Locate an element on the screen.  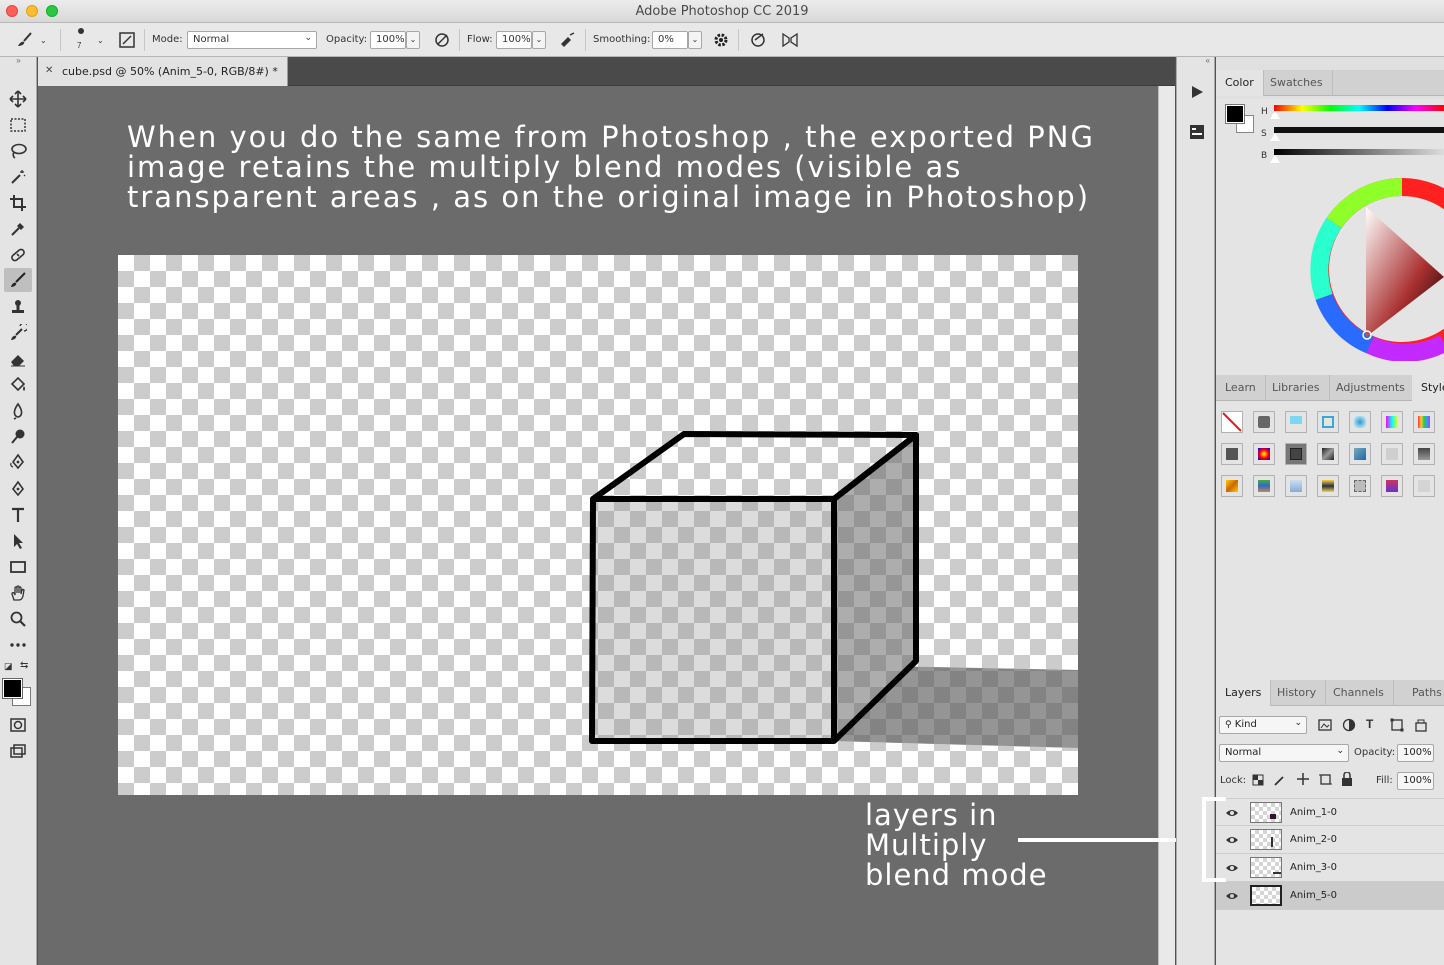
screen-mode-icon is located at coordinates (18, 751).